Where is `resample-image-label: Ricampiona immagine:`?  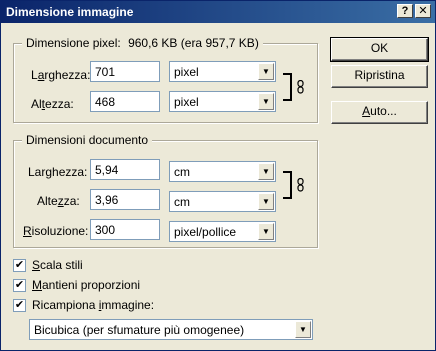
resample-image-label: Ricampiona immagine: is located at coordinates (93, 305).